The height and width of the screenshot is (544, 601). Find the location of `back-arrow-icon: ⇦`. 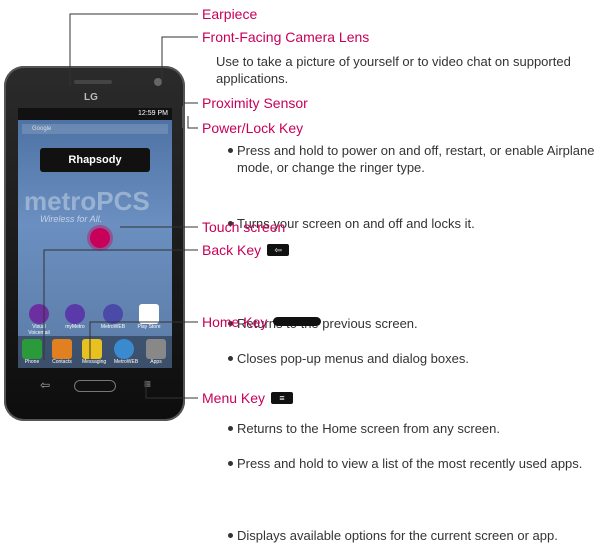

back-arrow-icon: ⇦ is located at coordinates (278, 250).